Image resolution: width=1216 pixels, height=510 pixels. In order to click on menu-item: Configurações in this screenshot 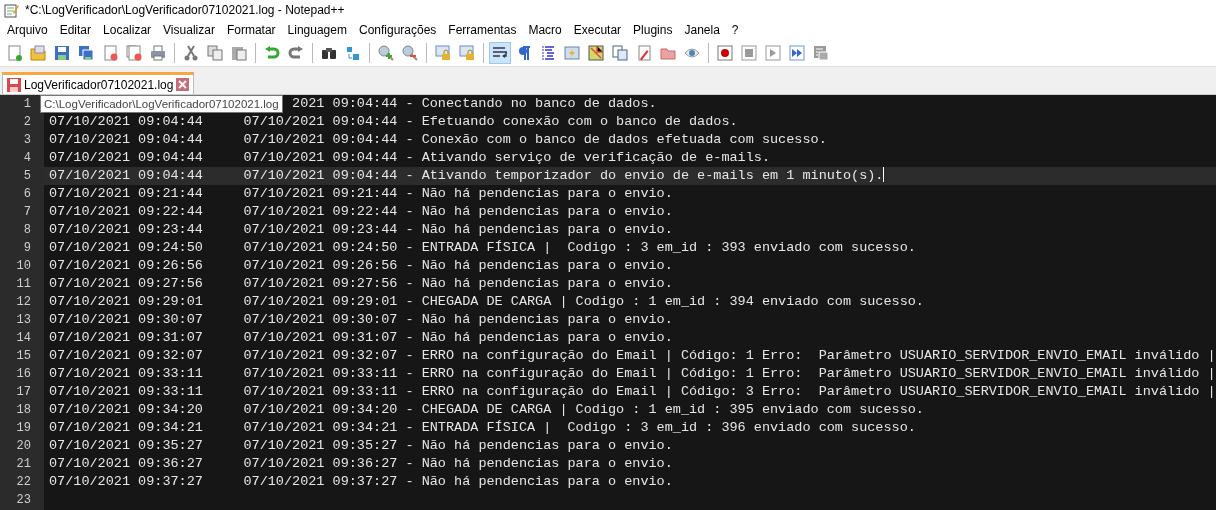, I will do `click(397, 30)`.